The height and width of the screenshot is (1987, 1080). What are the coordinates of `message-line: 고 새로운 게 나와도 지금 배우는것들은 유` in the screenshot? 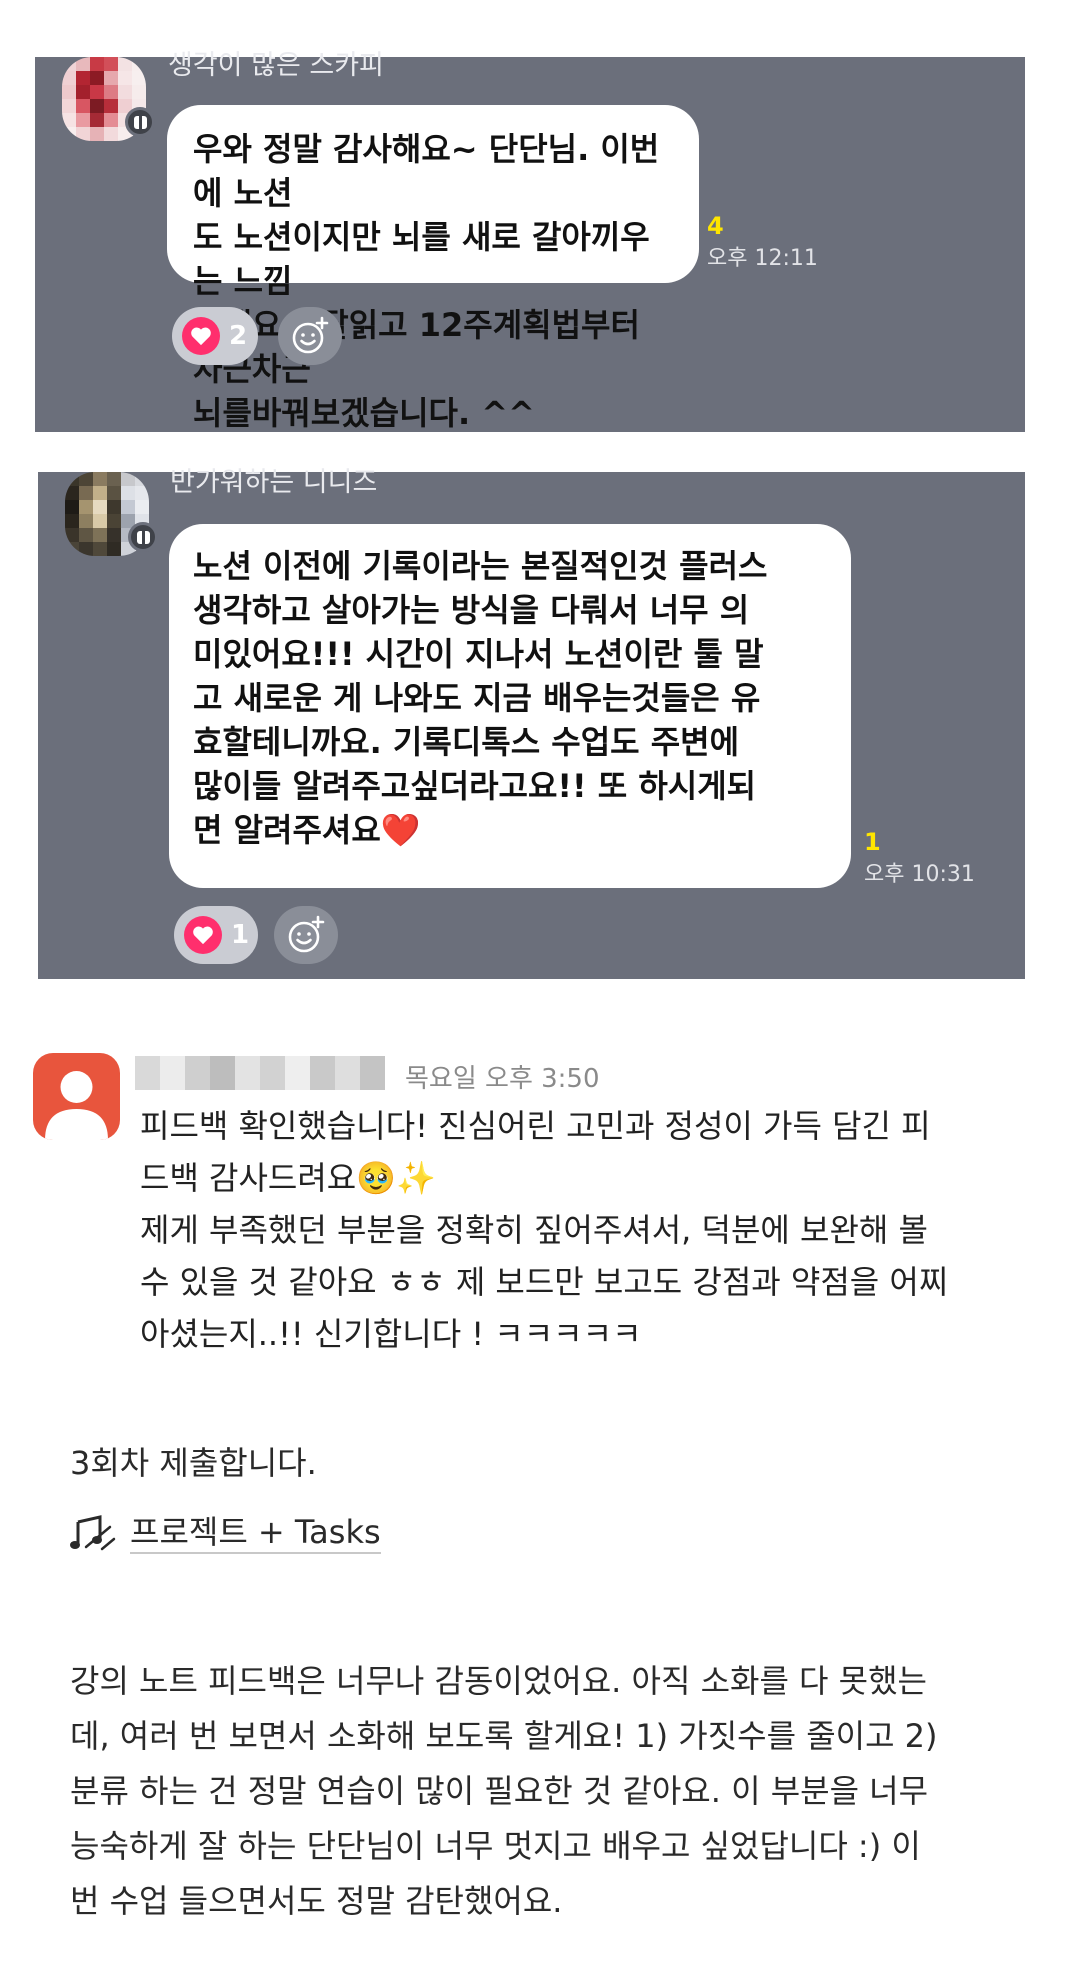 It's located at (477, 698).